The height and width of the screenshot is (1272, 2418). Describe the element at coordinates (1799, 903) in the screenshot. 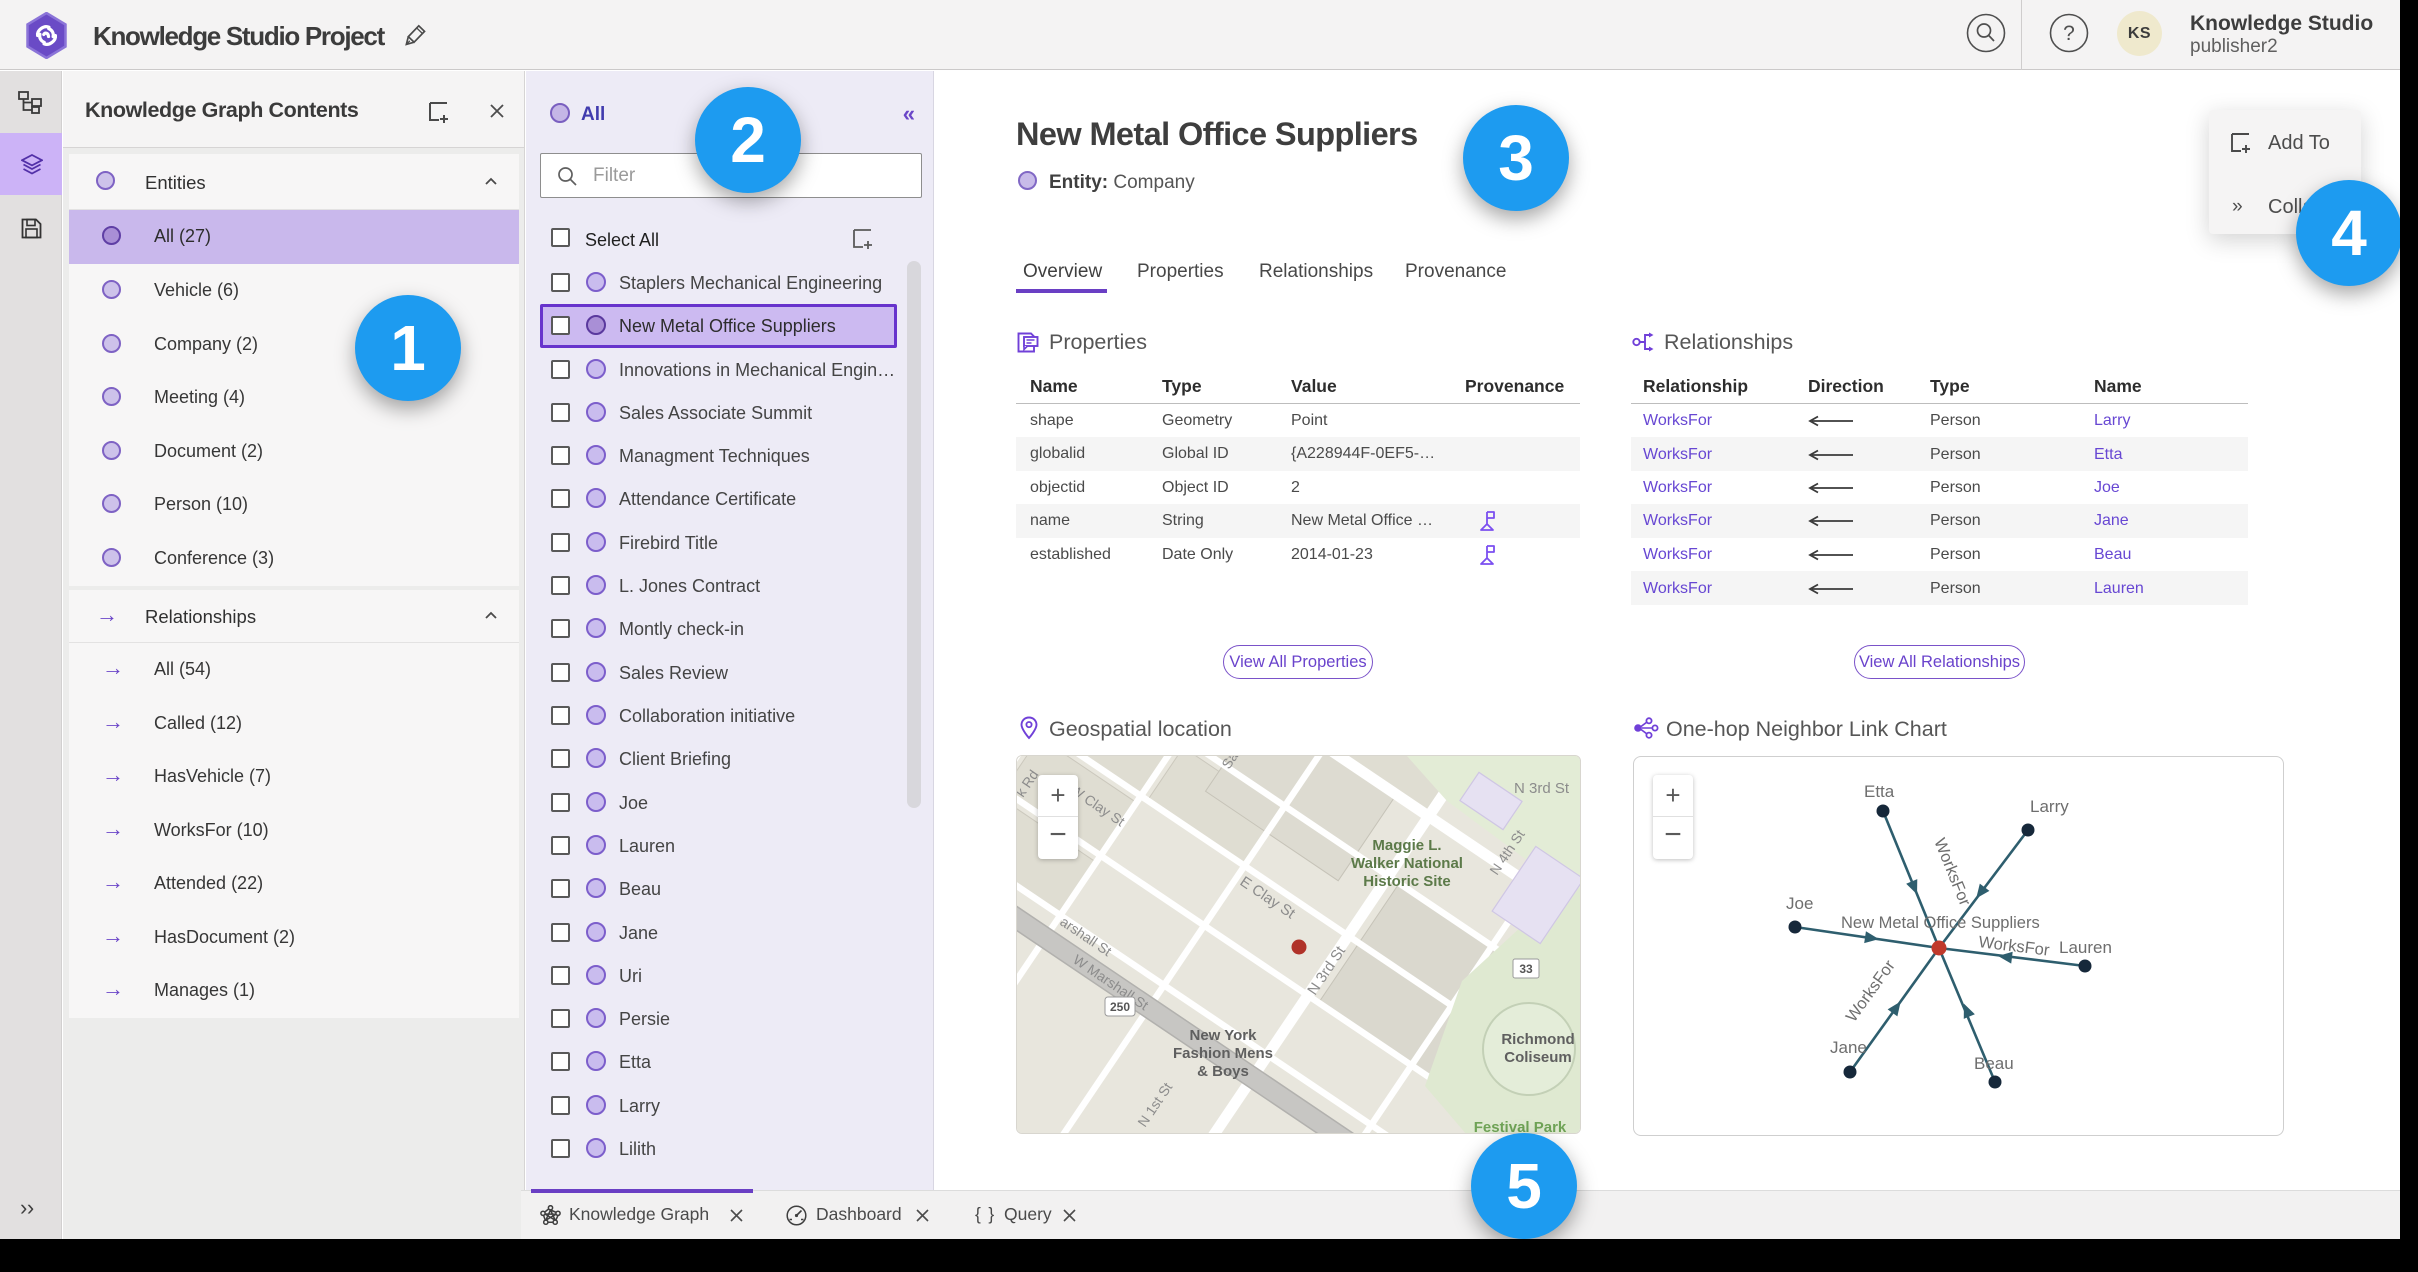

I see `svg-text: Joe` at that location.